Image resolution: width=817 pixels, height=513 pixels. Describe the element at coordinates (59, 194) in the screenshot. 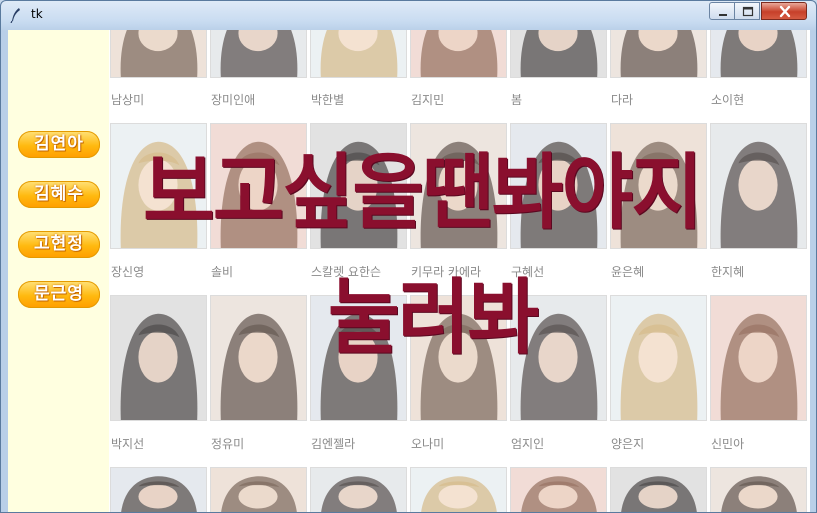

I see `name-button-kim-hyesoo: 김혜수` at that location.